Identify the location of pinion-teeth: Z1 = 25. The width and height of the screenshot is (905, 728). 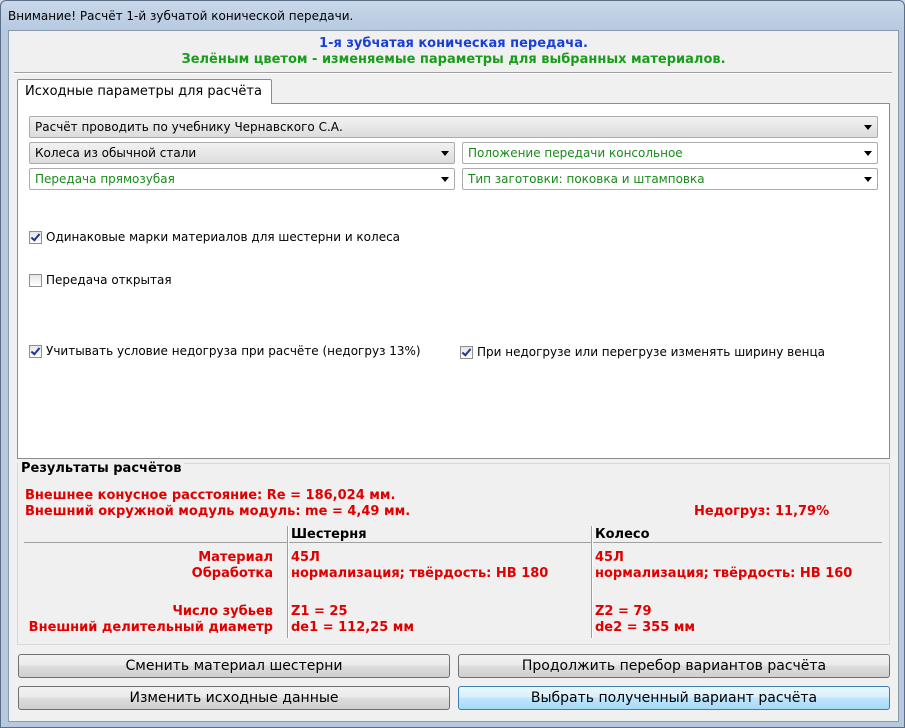
(319, 611).